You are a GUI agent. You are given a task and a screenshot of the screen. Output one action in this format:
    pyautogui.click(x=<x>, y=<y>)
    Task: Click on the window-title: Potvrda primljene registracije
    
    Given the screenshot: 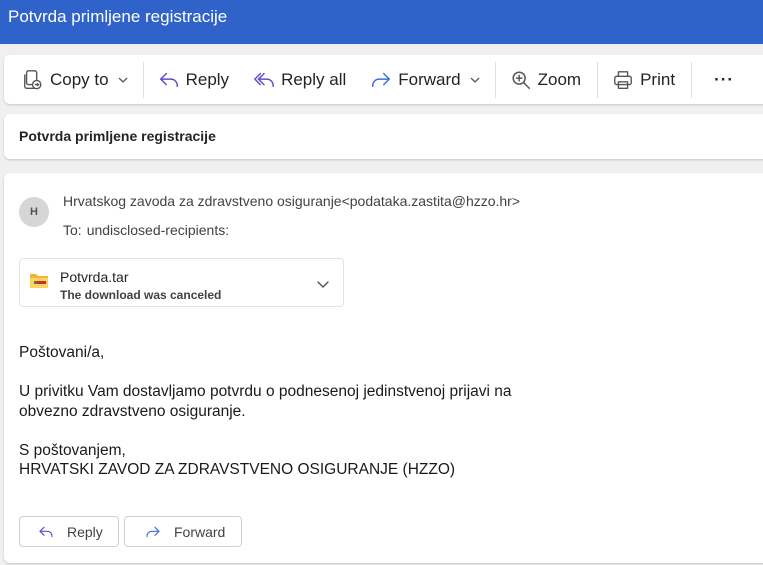 What is the action you would take?
    pyautogui.click(x=118, y=16)
    